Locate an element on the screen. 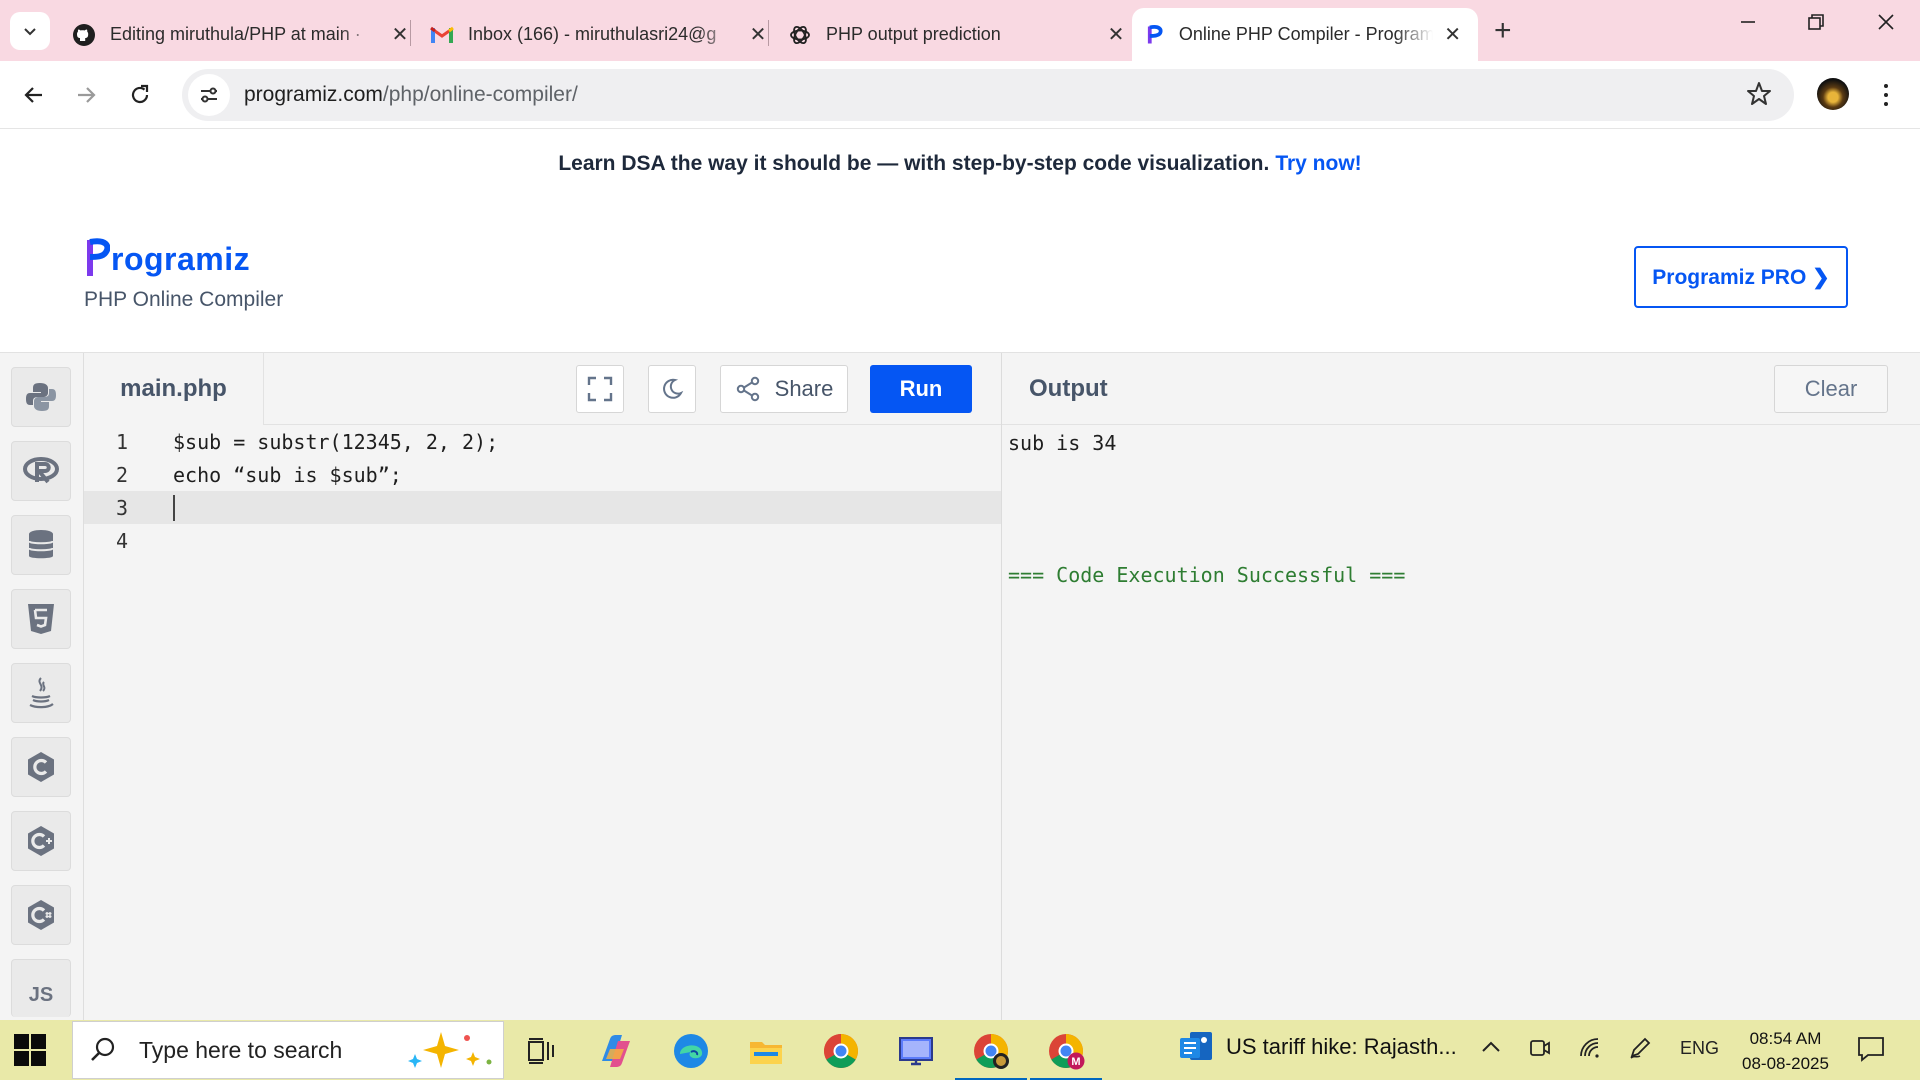  editor-header: main.php Share Run is located at coordinates (543, 389).